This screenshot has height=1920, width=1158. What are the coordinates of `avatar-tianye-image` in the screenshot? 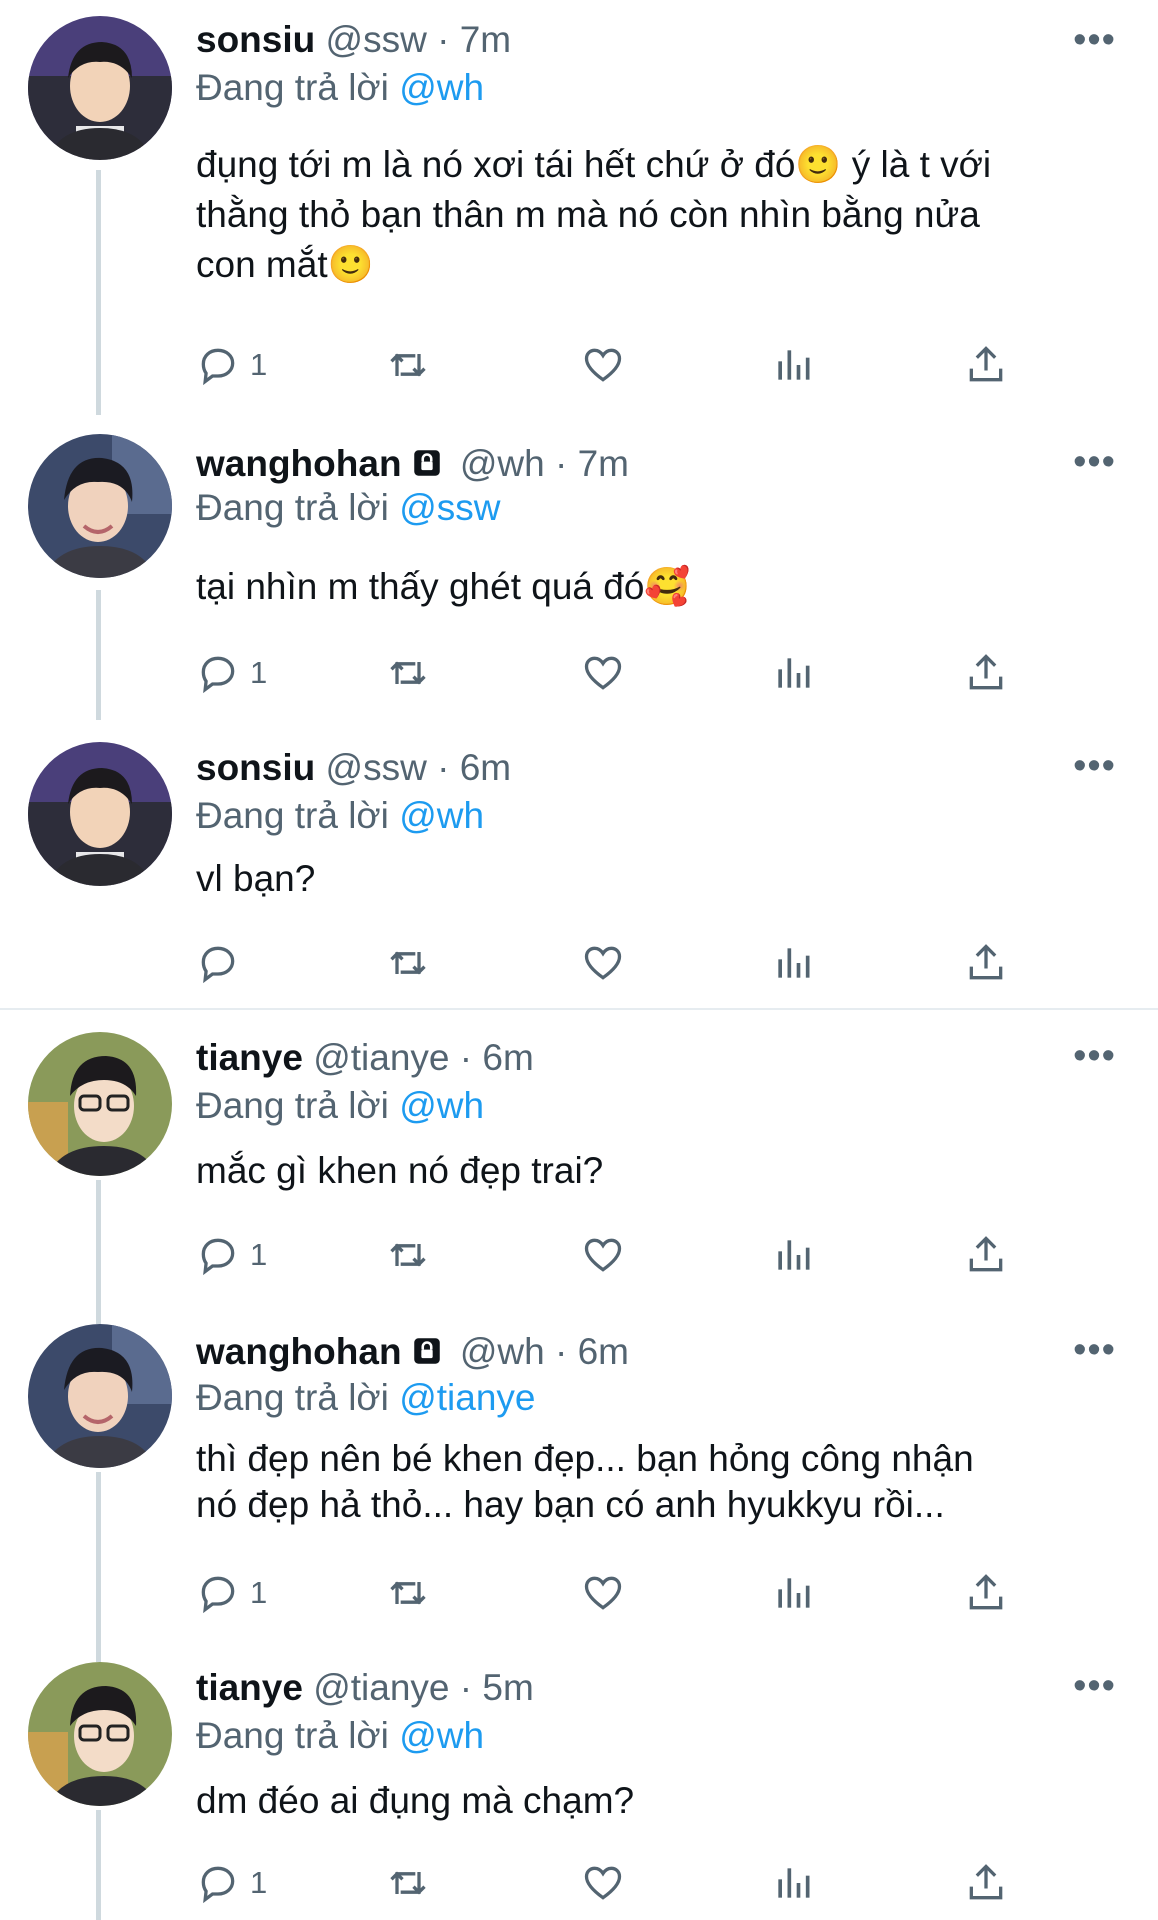 It's located at (100, 1104).